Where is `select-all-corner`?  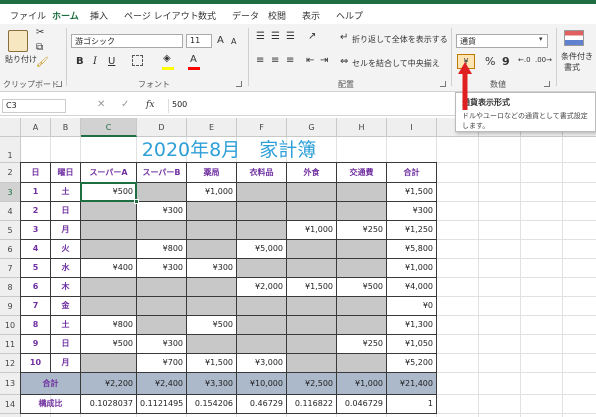 select-all-corner is located at coordinates (10, 127).